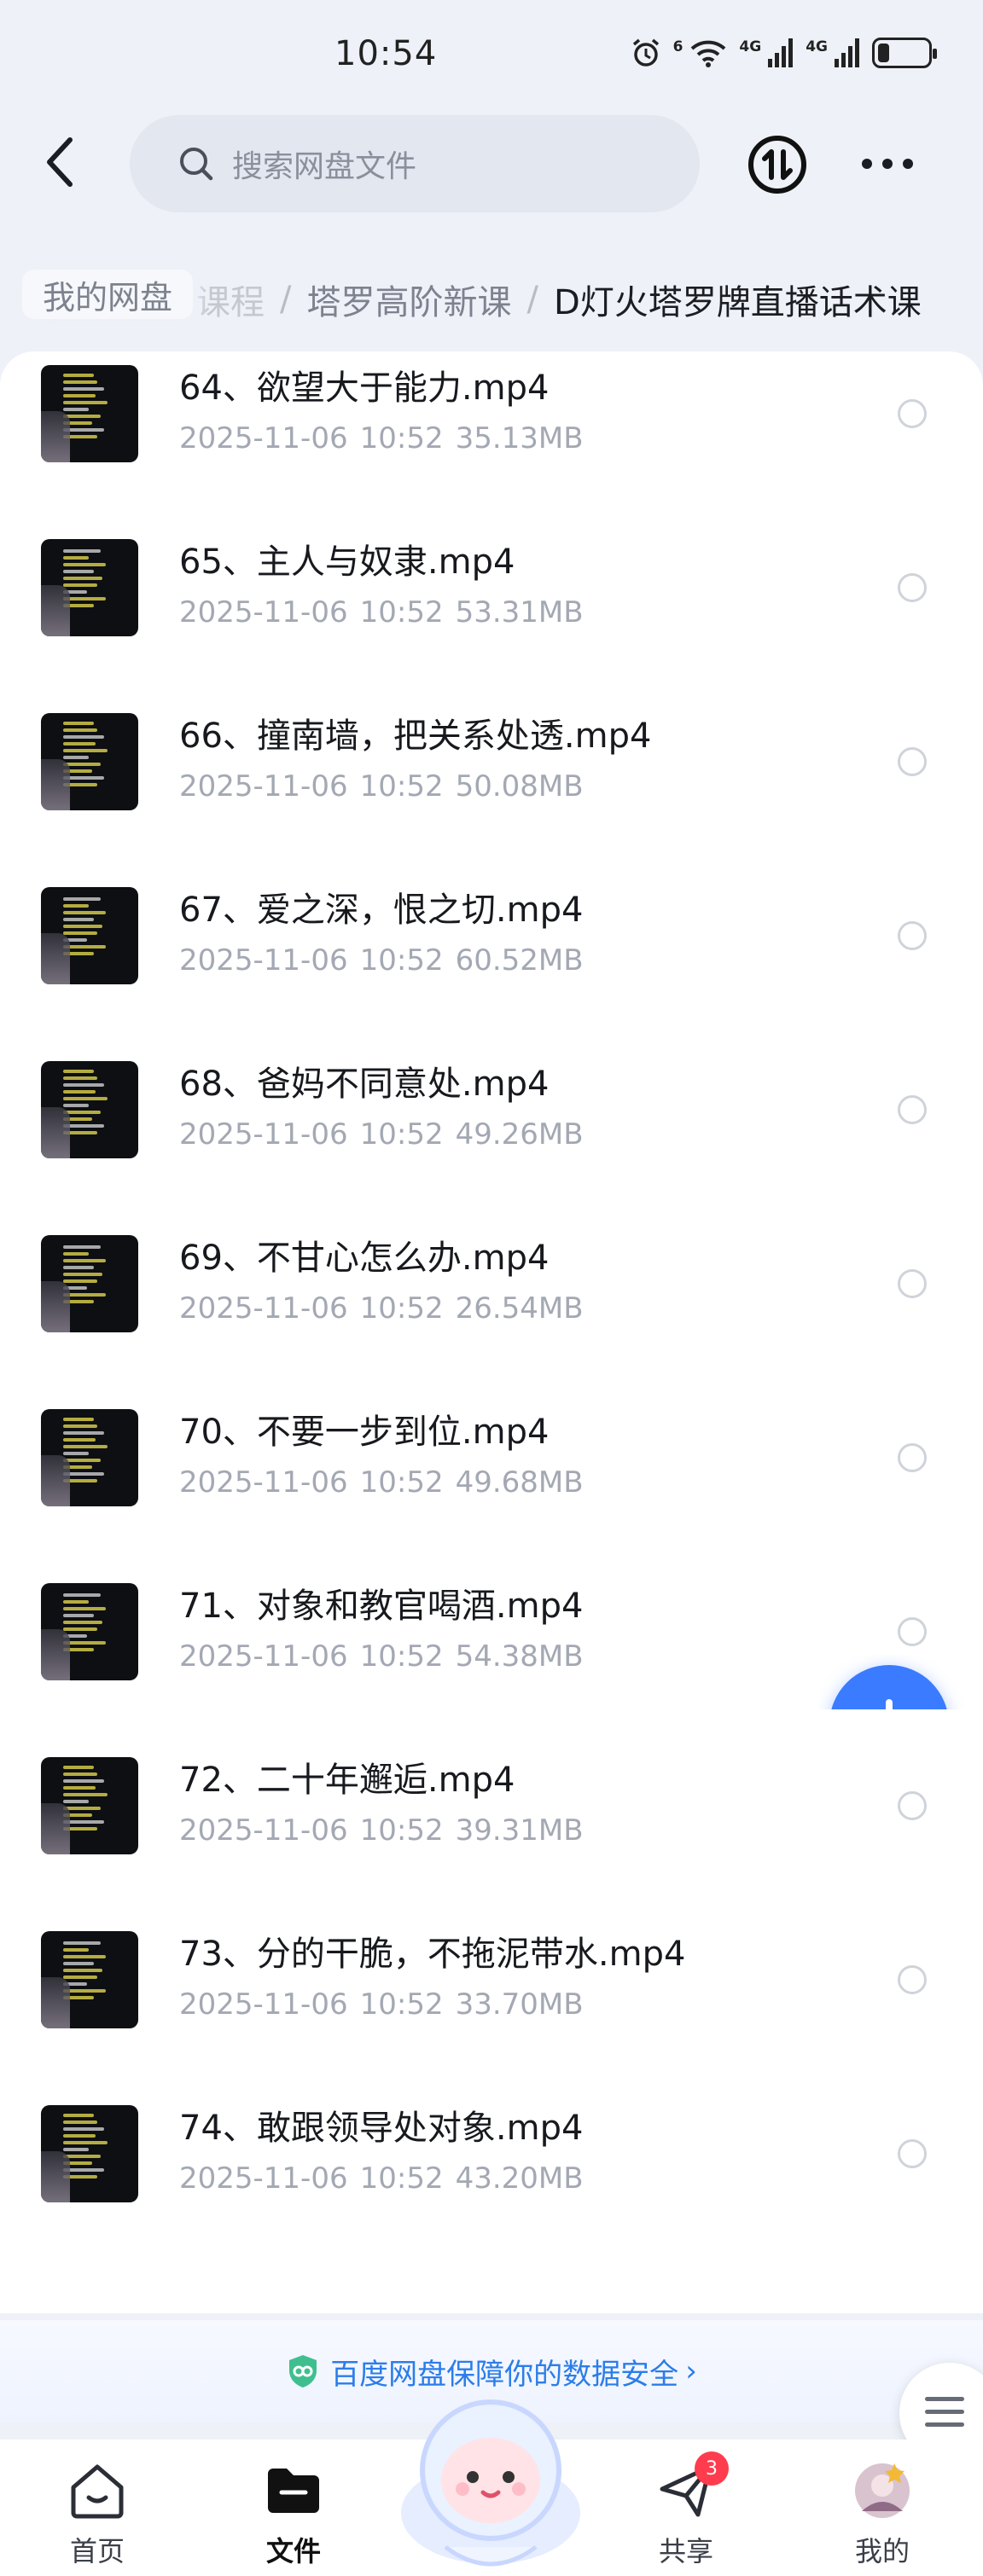  I want to click on breadcrumb-item-faded: 课程, so click(231, 299).